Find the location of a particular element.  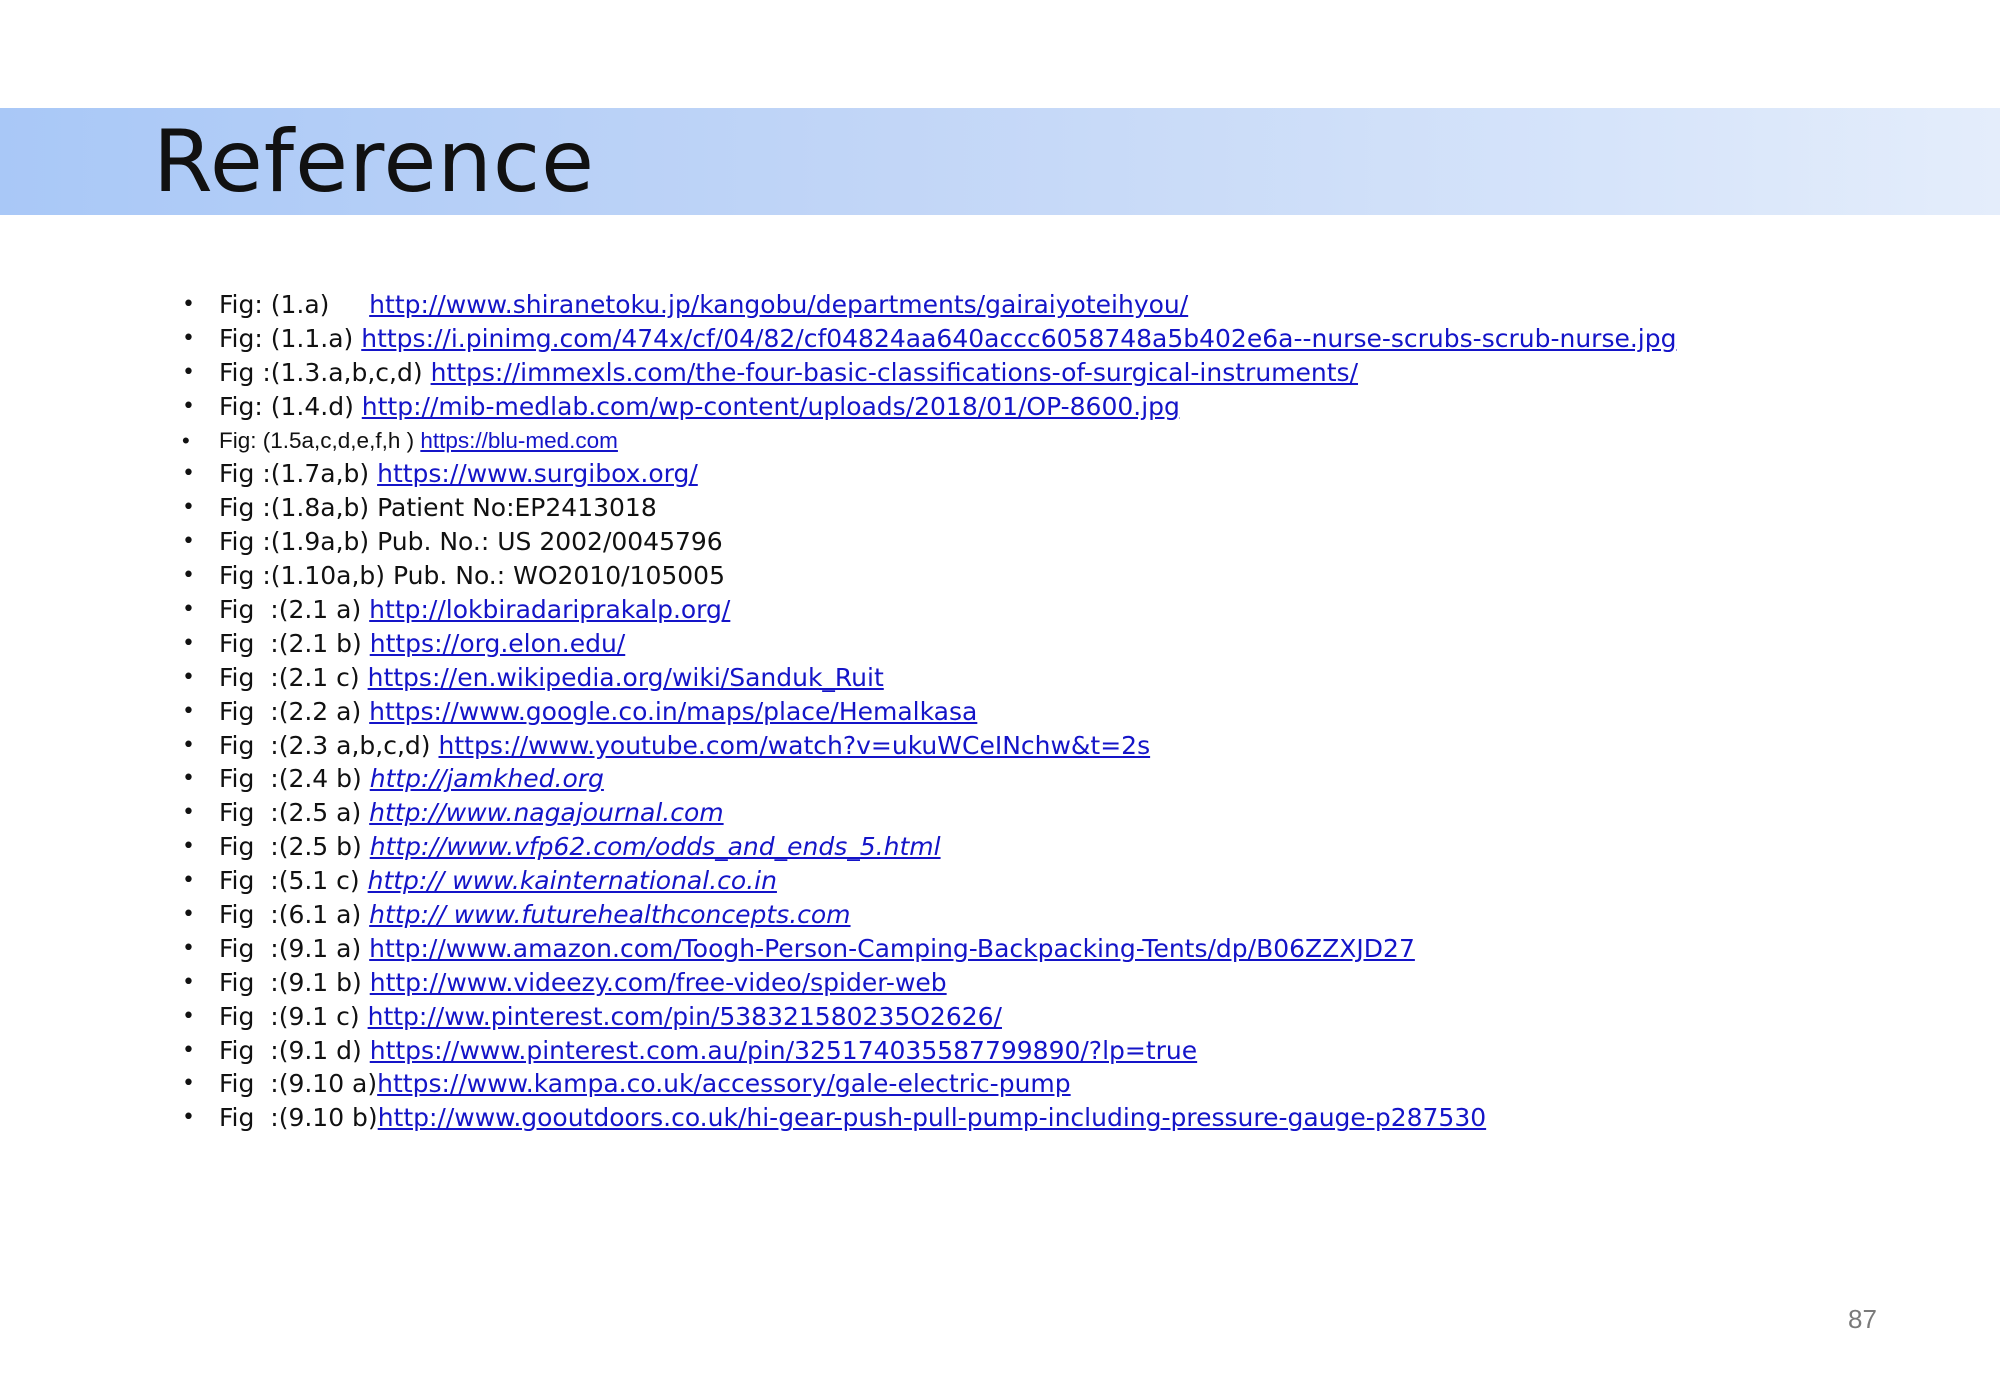

reference-link: http://lokbiradariprakalp.org/ is located at coordinates (549, 609).